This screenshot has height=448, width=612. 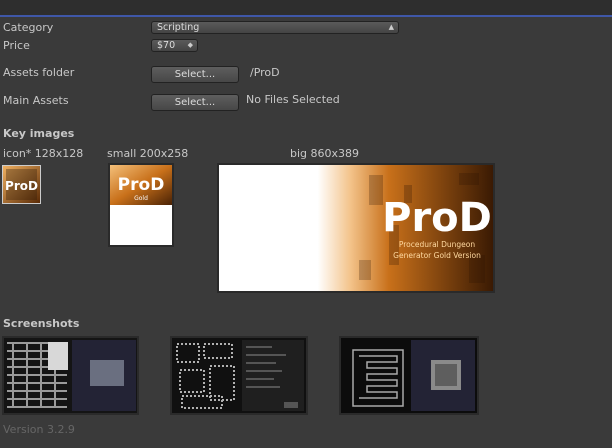 What do you see at coordinates (141, 185) in the screenshot?
I see `small-logo-text: ProD` at bounding box center [141, 185].